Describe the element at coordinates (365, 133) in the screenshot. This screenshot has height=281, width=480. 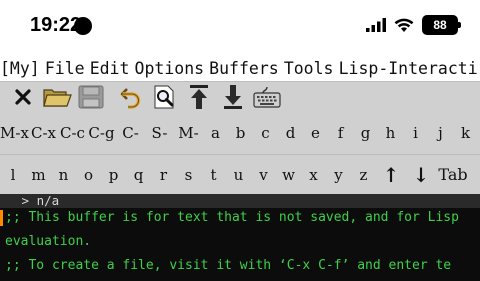
I see `key-g: g` at that location.